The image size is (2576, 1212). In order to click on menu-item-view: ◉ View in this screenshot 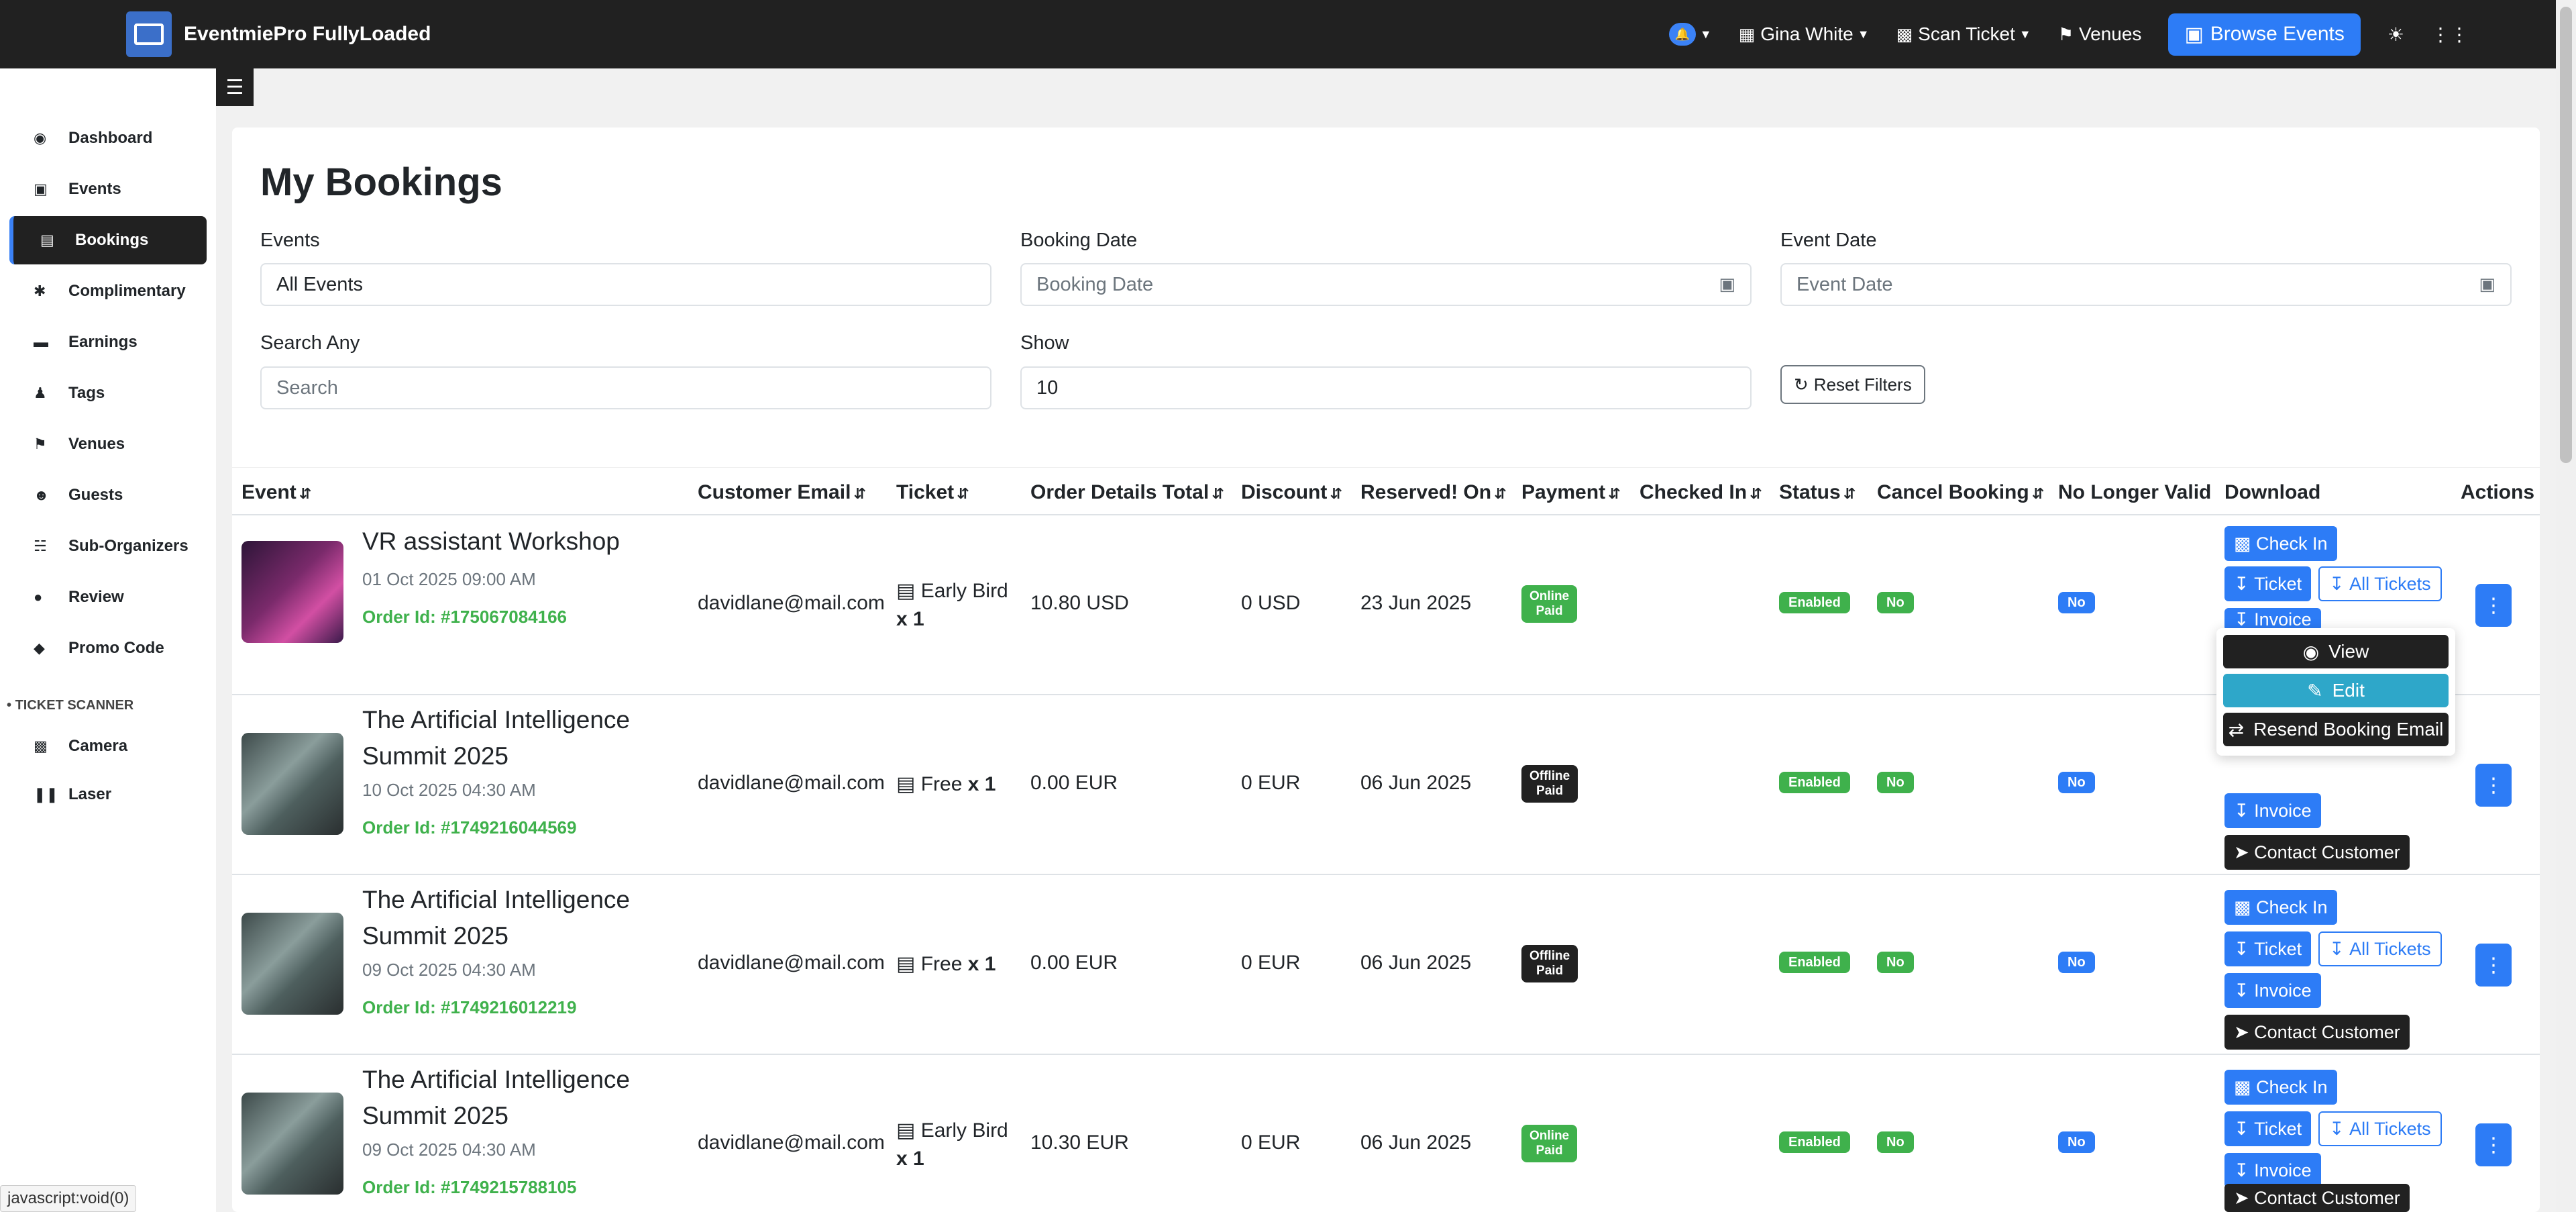, I will do `click(2336, 651)`.